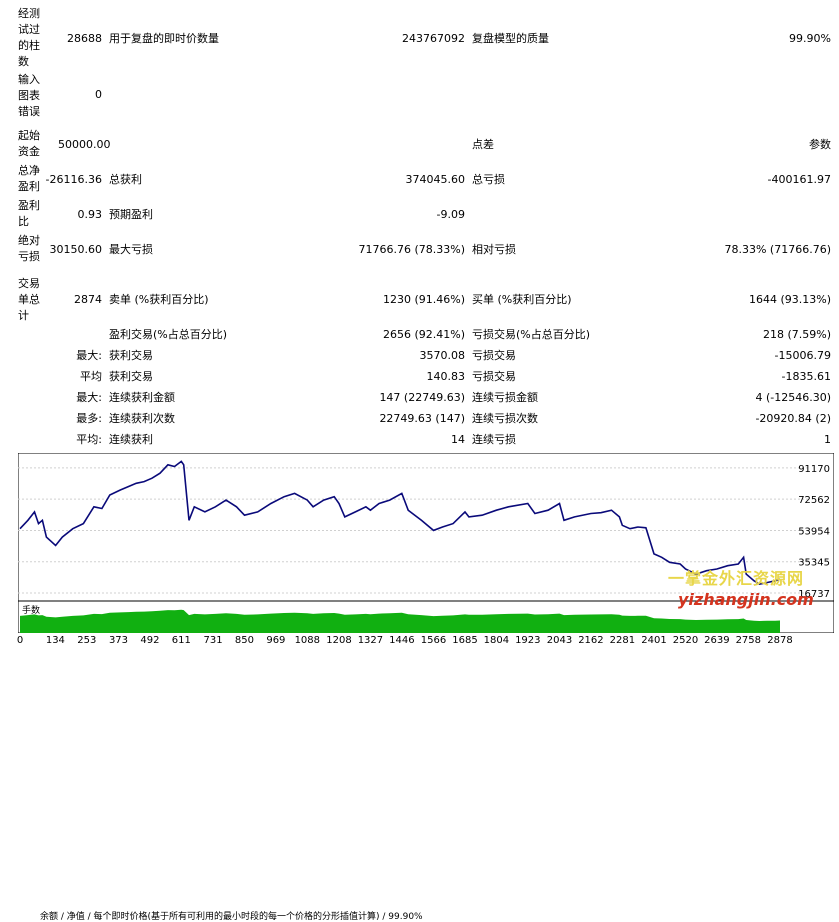 The image size is (839, 922). Describe the element at coordinates (131, 249) in the screenshot. I see `max-drawdown-label: 最大亏损` at that location.